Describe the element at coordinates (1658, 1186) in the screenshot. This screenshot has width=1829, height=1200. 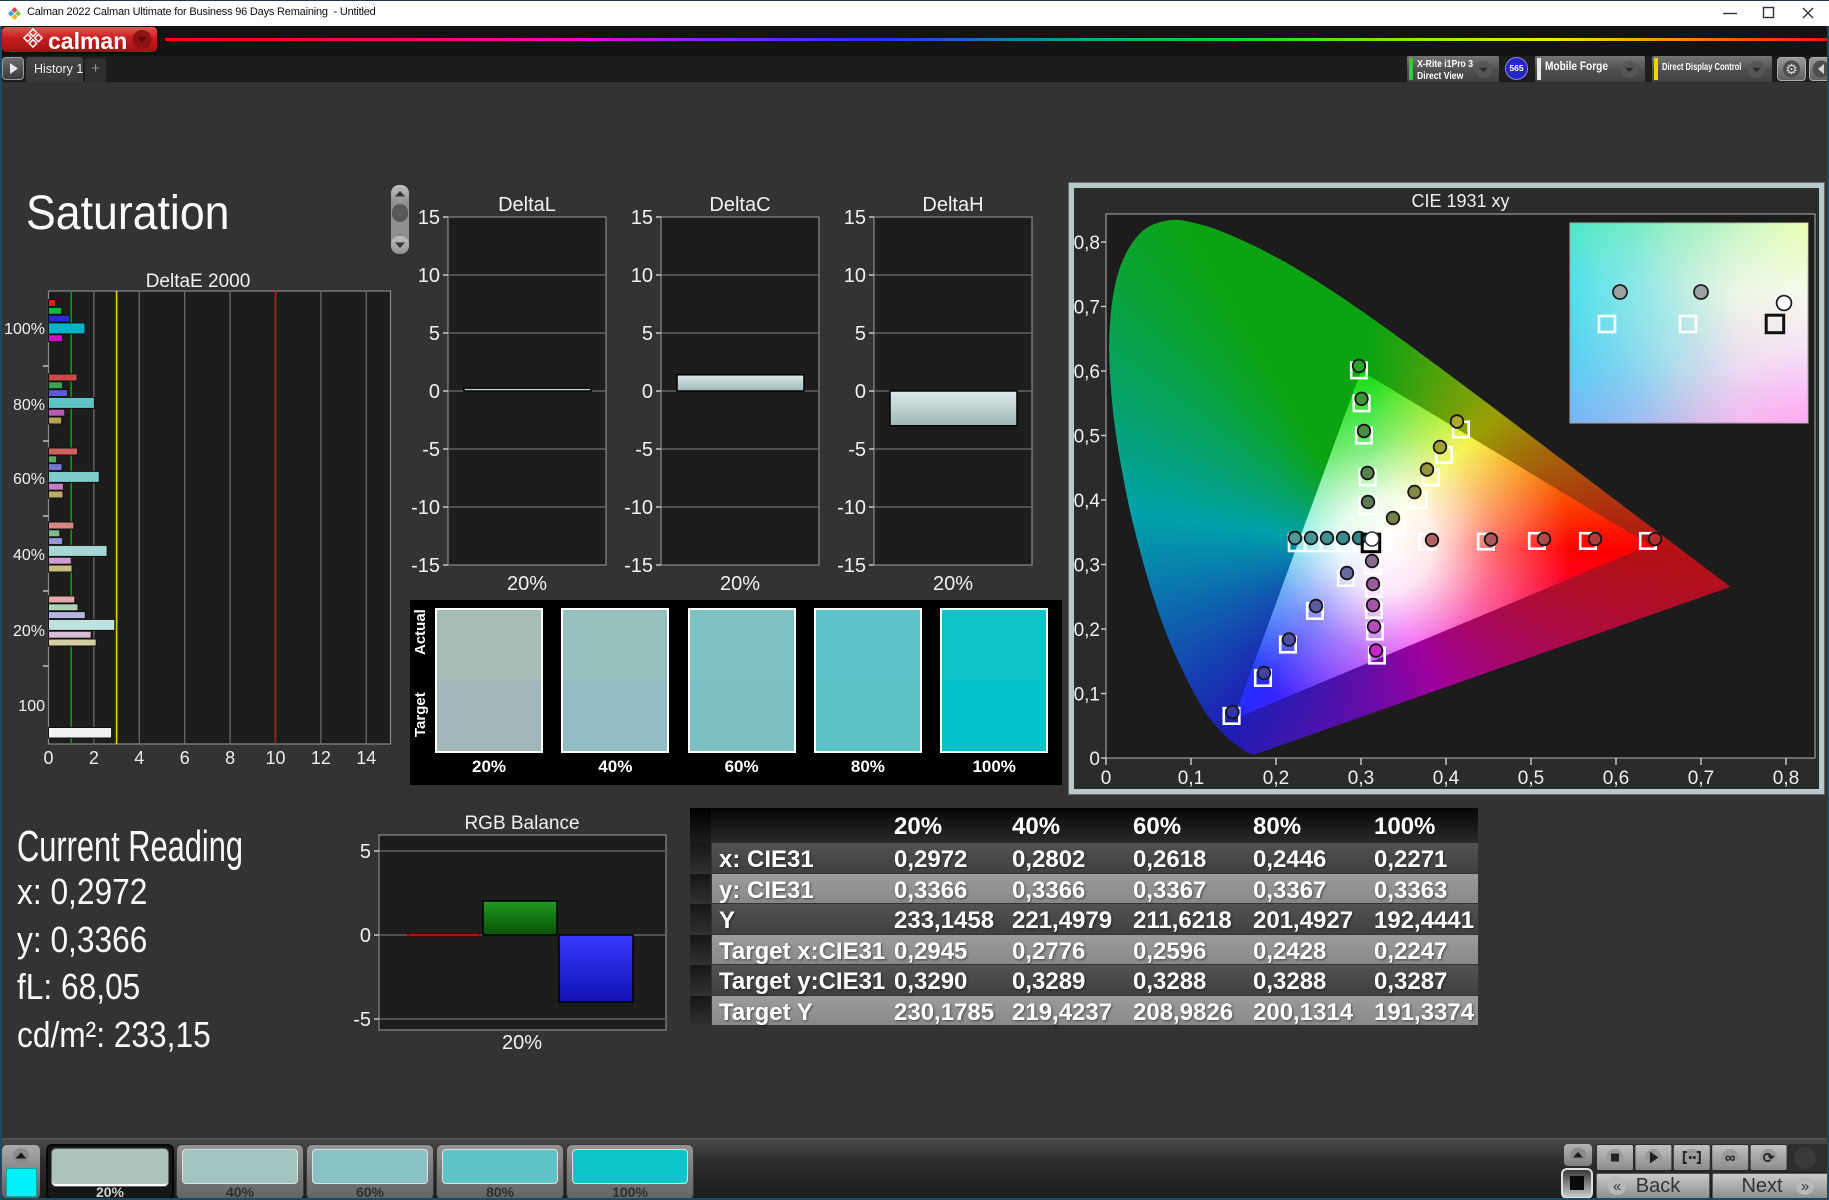
I see `svg-text: Back` at that location.